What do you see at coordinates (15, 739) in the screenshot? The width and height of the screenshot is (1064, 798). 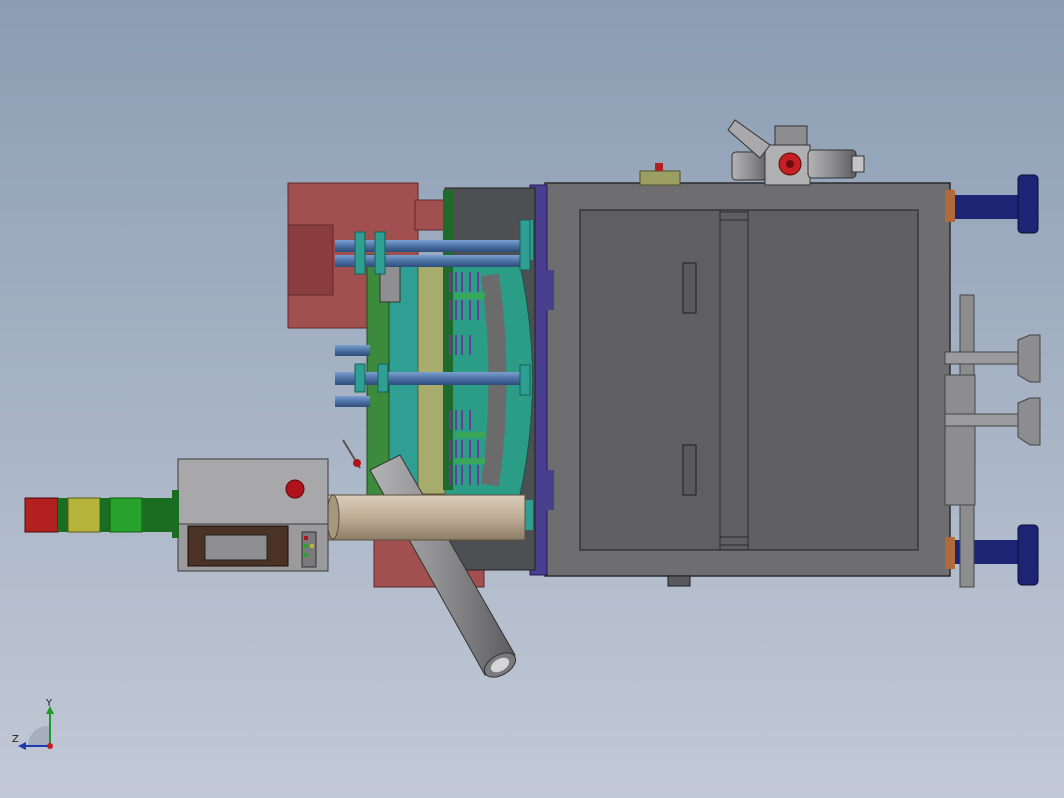 I see `triad-z-label: Z` at bounding box center [15, 739].